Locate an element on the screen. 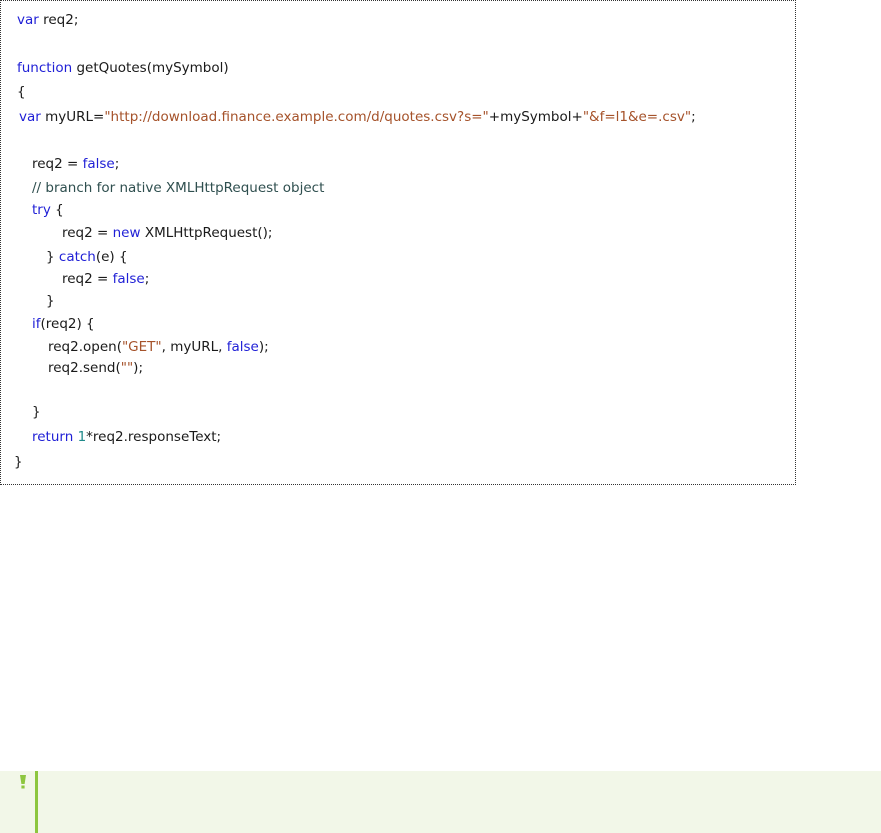 The image size is (881, 833). code-token: getQuotes(mySymbol) is located at coordinates (150, 68).